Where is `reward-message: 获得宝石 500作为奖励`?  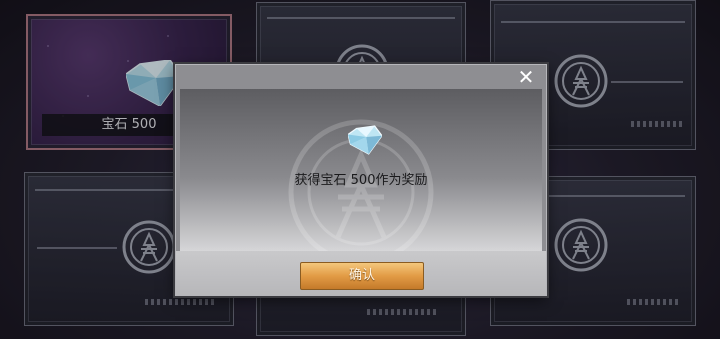 reward-message: 获得宝石 500作为奖励 is located at coordinates (361, 180).